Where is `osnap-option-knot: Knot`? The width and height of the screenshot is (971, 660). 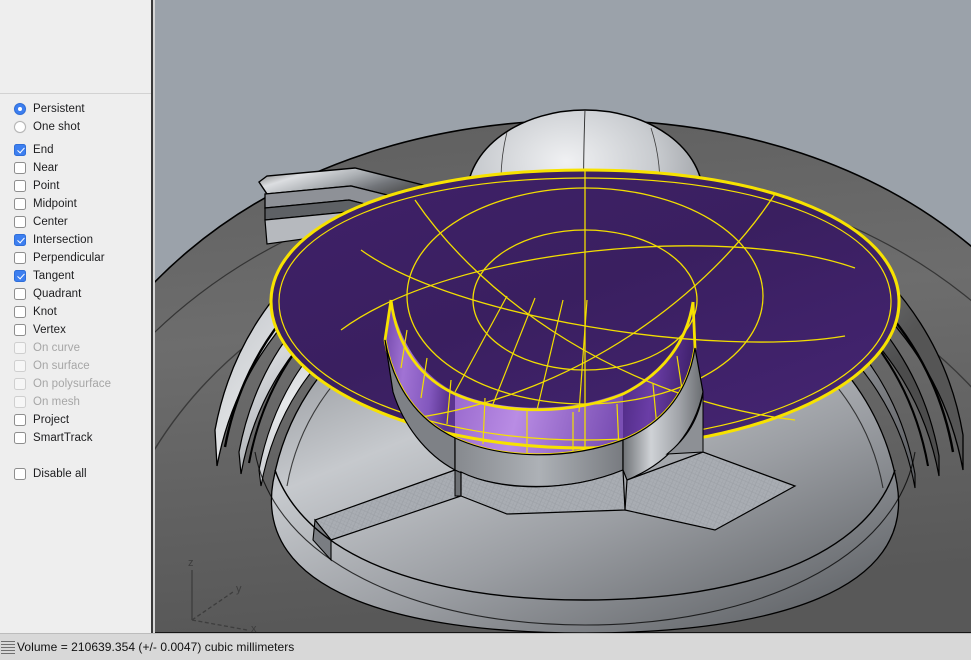 osnap-option-knot: Knot is located at coordinates (75, 312).